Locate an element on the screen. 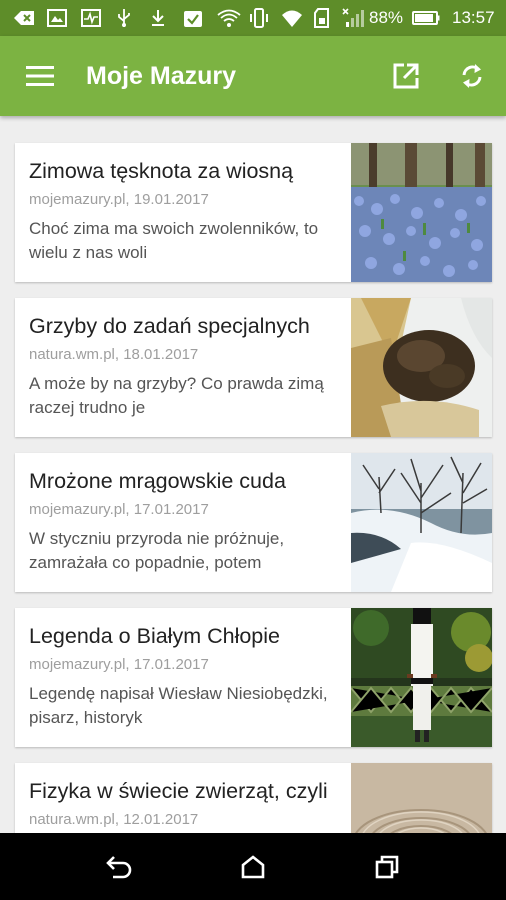  pulse-icon is located at coordinates (91, 18).